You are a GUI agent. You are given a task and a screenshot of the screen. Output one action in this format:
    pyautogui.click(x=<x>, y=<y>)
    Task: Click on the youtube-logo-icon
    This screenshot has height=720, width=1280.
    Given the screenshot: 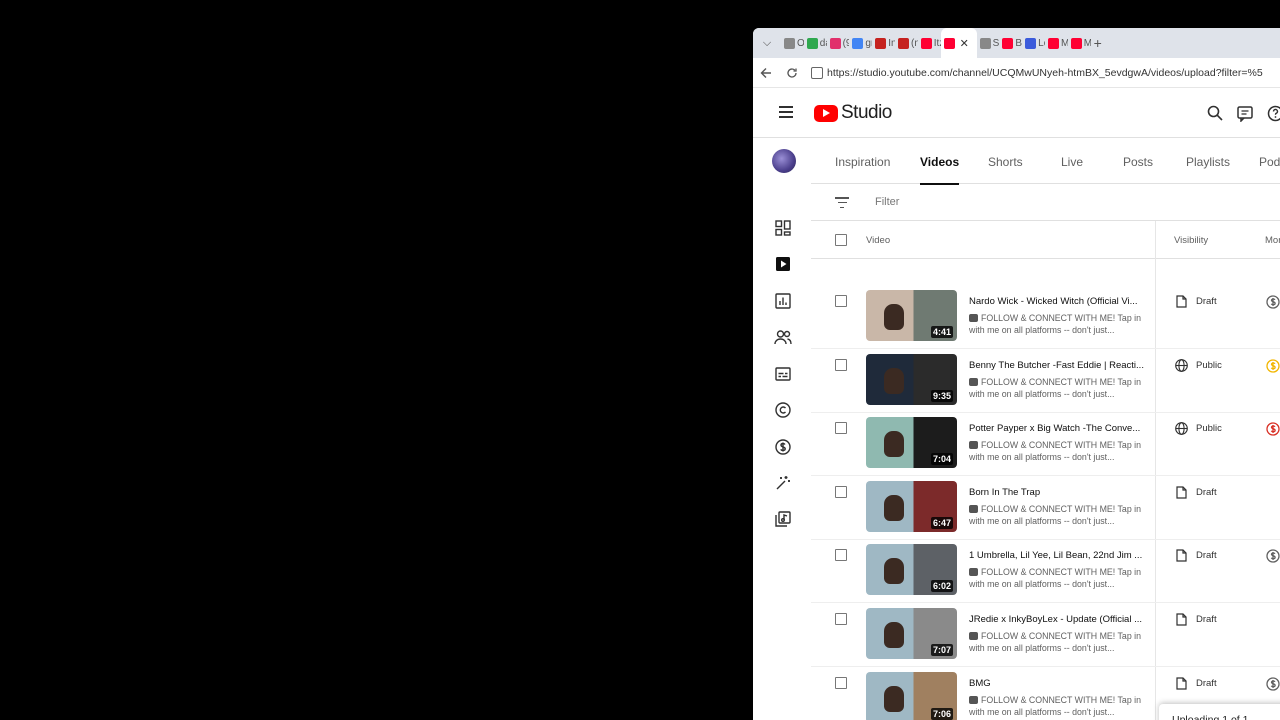 What is the action you would take?
    pyautogui.click(x=826, y=113)
    